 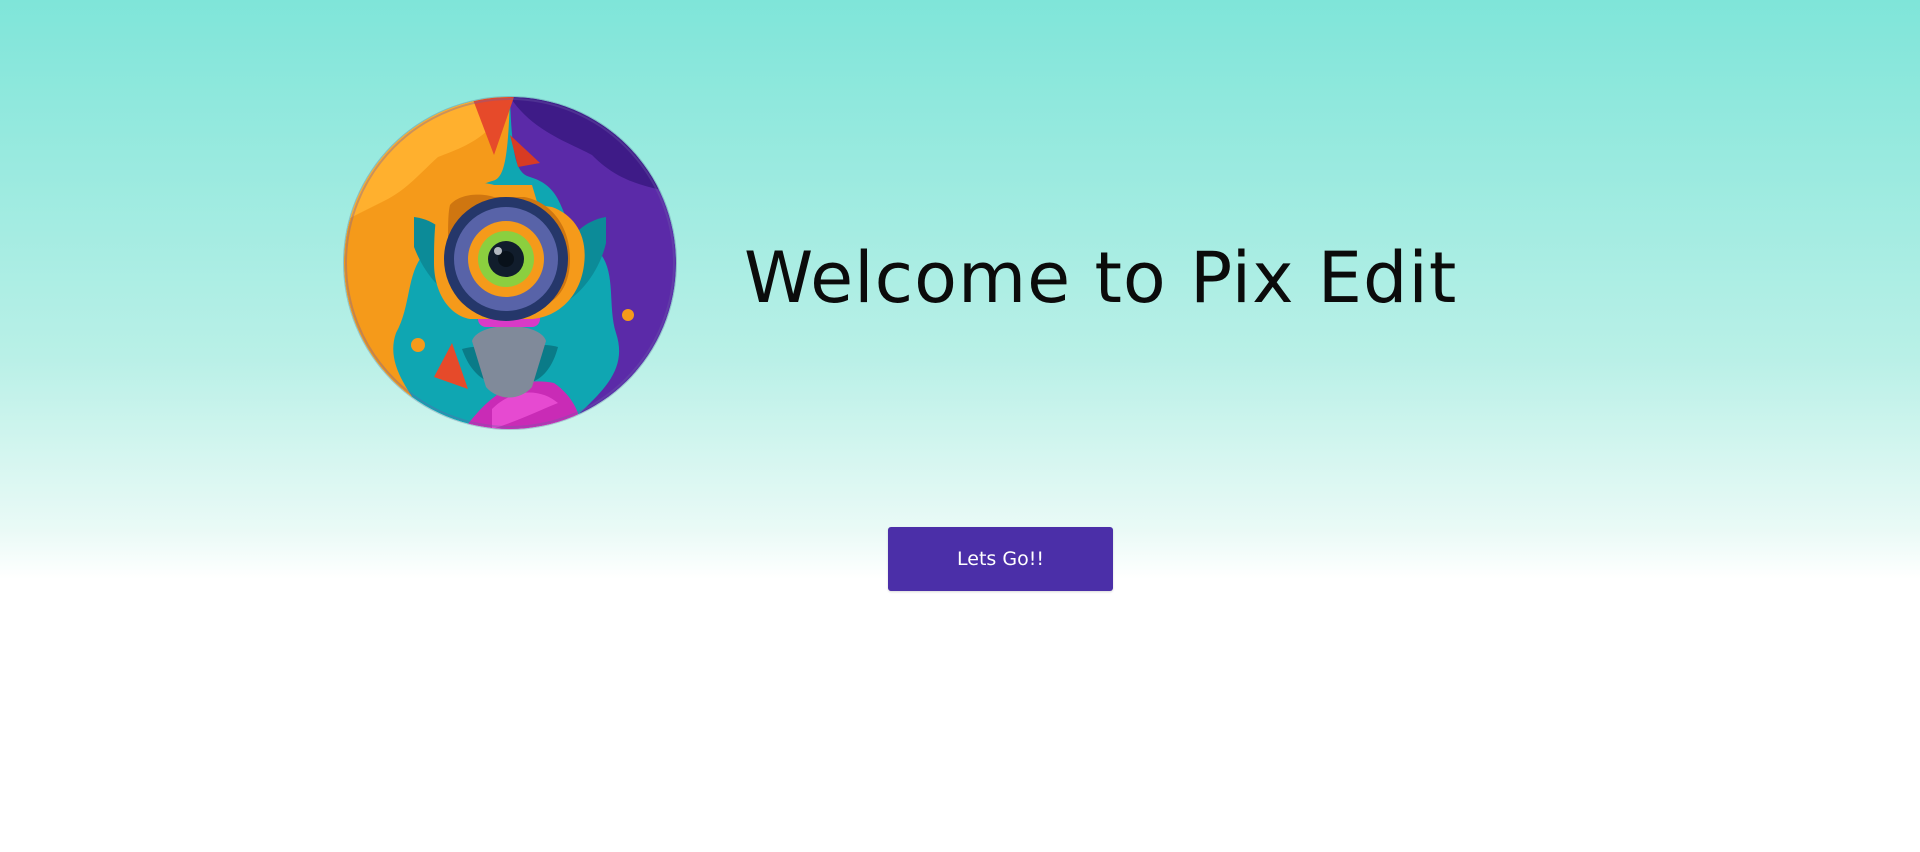 What do you see at coordinates (1000, 559) in the screenshot?
I see `lets-go-button: Lets Go!!` at bounding box center [1000, 559].